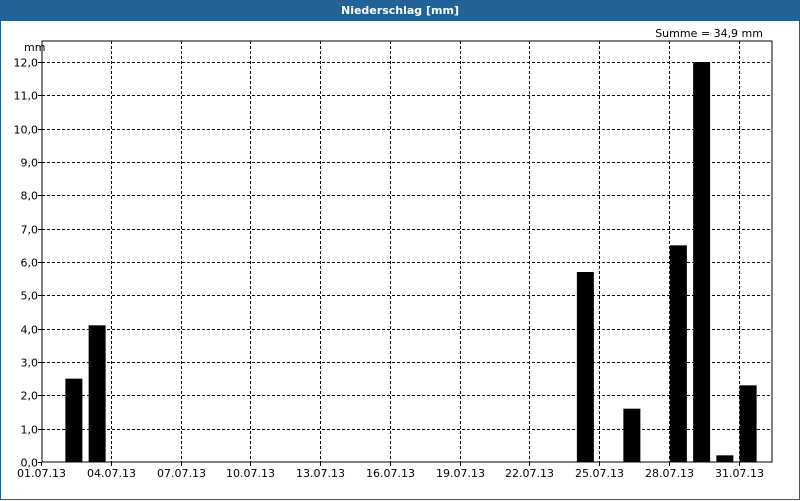  What do you see at coordinates (181, 473) in the screenshot?
I see `x-tick-label: 07.07.13` at bounding box center [181, 473].